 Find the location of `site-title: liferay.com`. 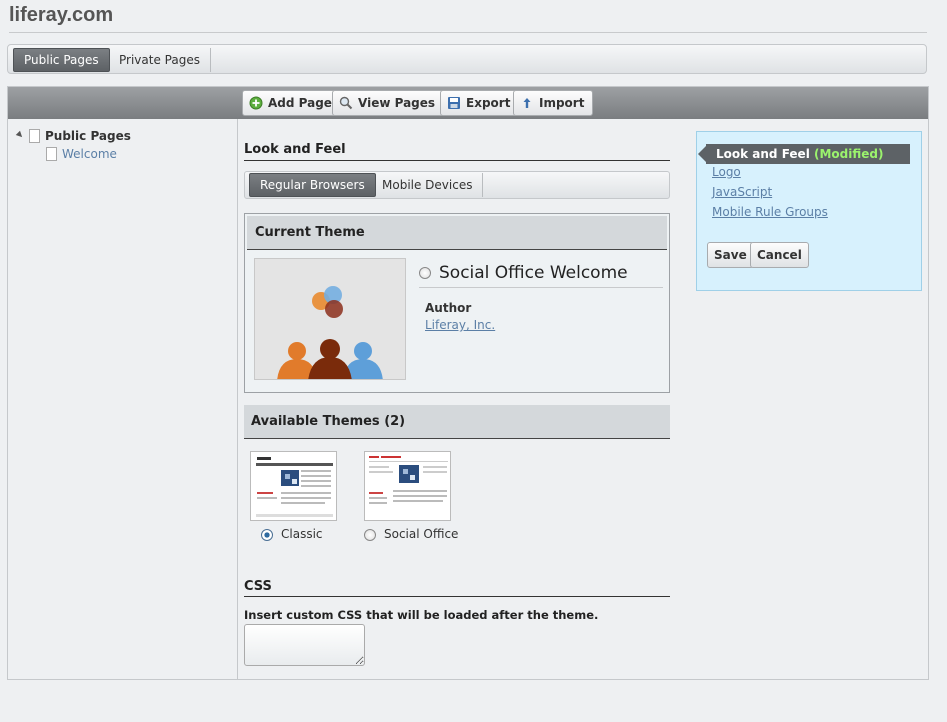

site-title: liferay.com is located at coordinates (61, 15).